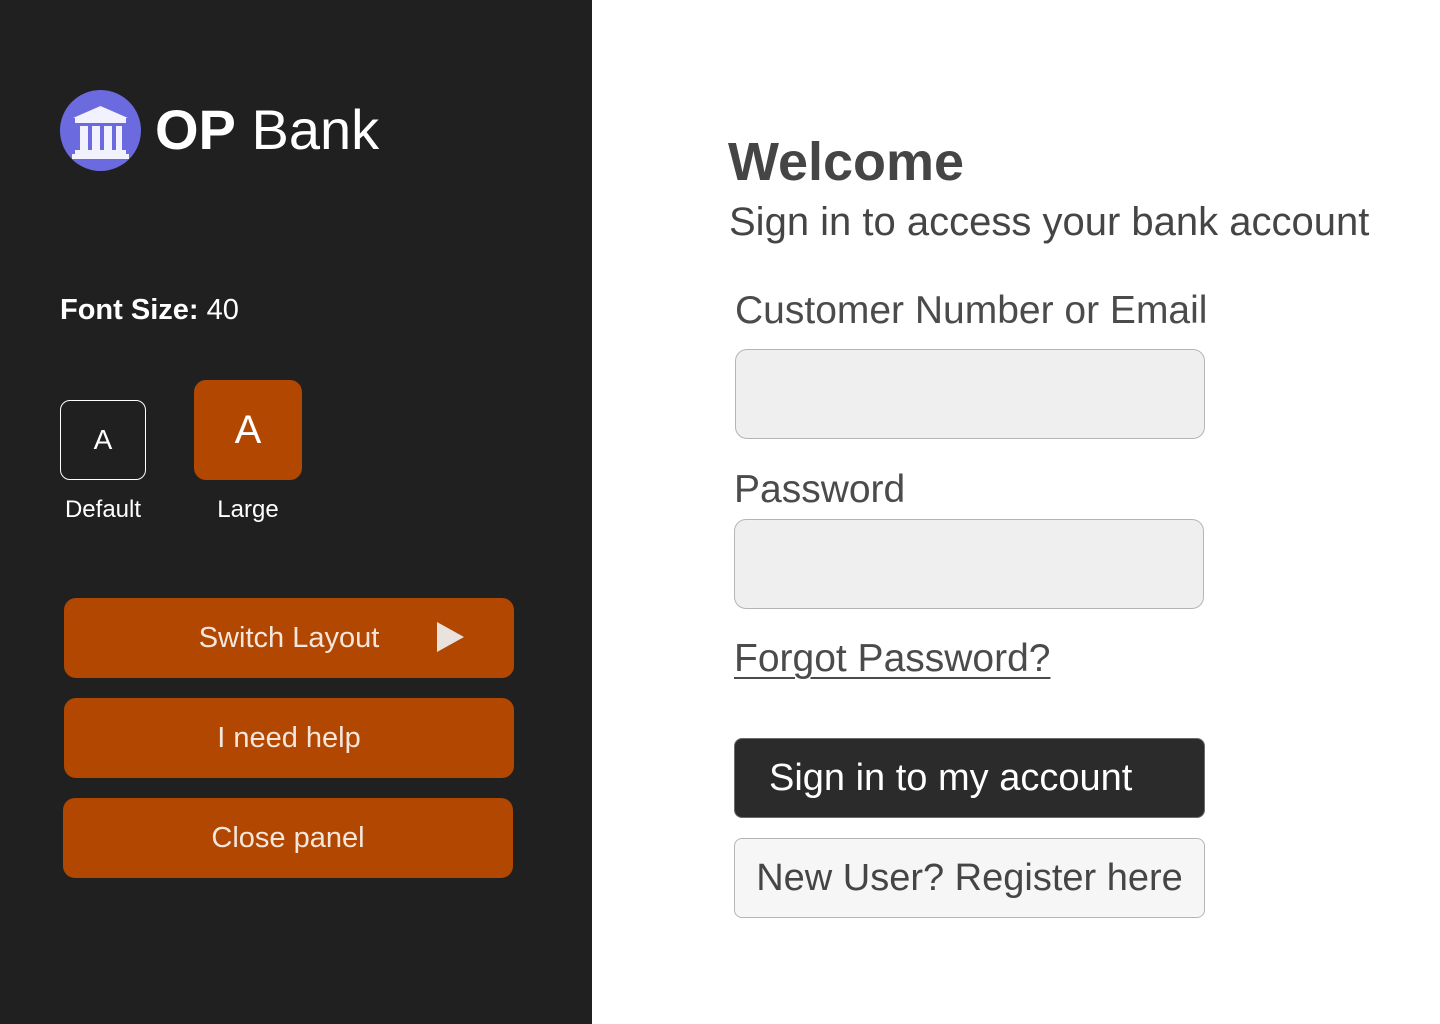 This screenshot has width=1440, height=1024. What do you see at coordinates (820, 489) in the screenshot?
I see `password-field-label: Password` at bounding box center [820, 489].